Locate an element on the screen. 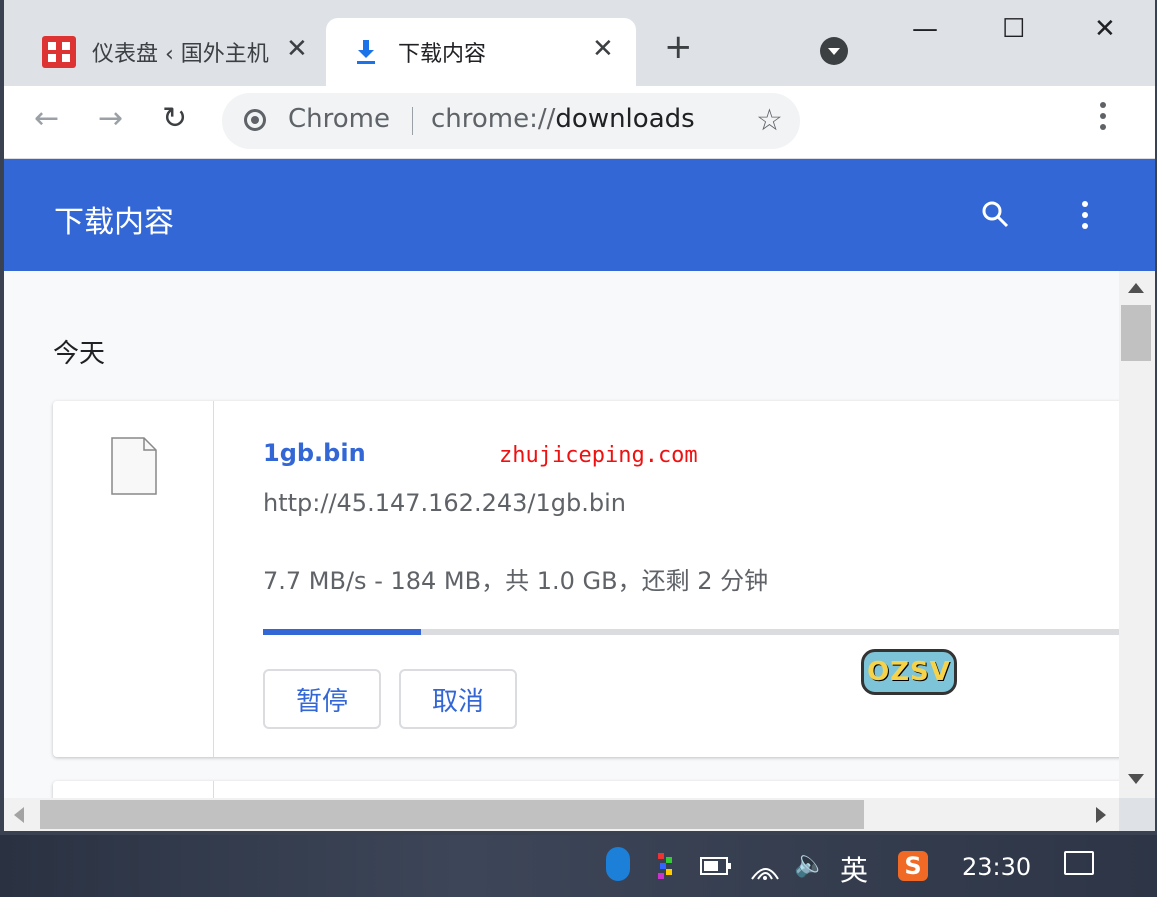 The width and height of the screenshot is (1157, 897). scroll-up-arrow-icon is located at coordinates (1136, 288).